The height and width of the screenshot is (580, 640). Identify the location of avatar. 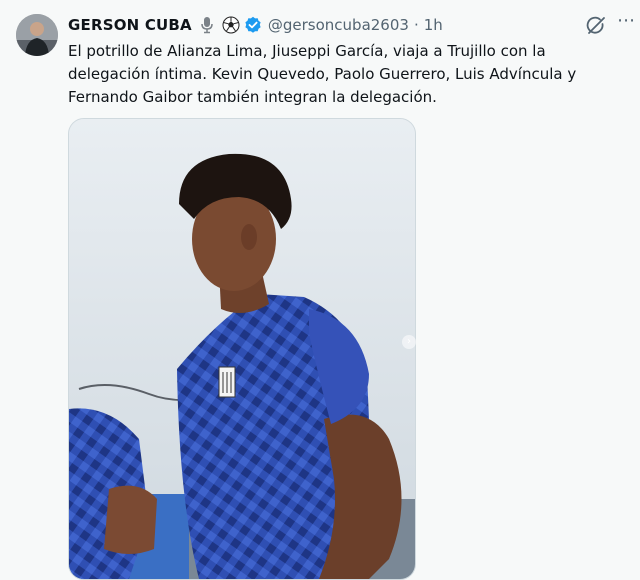
(37, 35).